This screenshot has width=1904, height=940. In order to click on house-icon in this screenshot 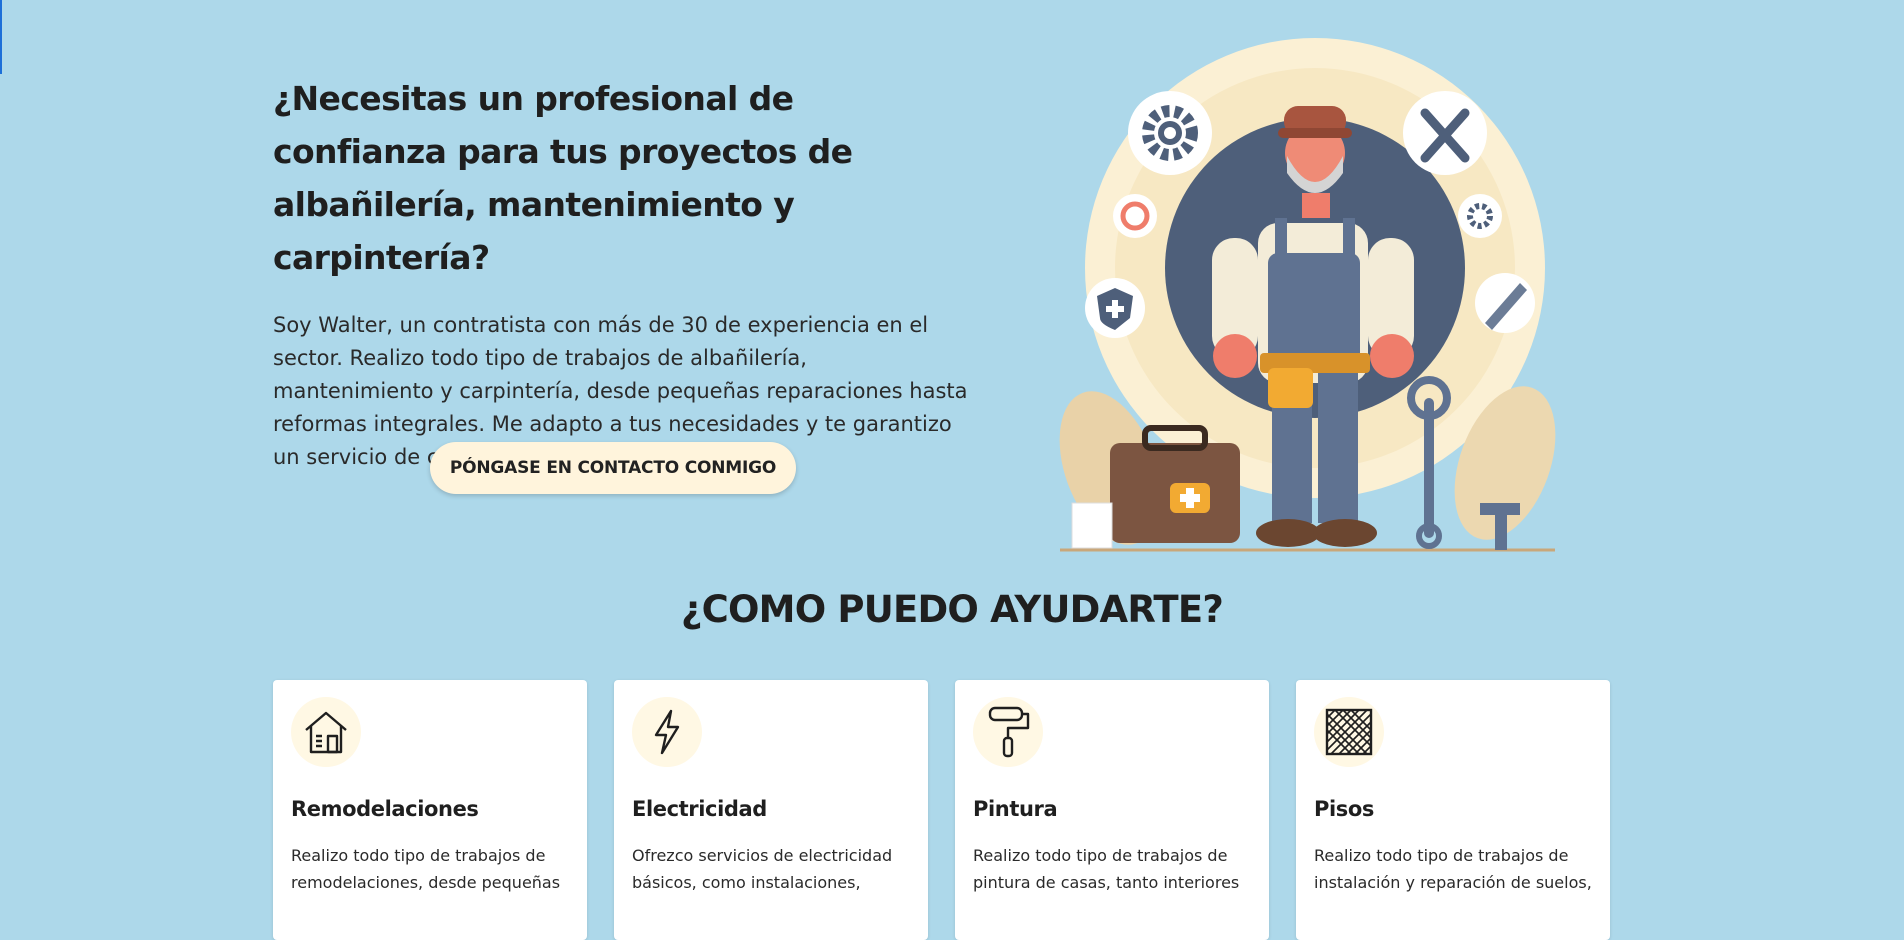, I will do `click(326, 732)`.